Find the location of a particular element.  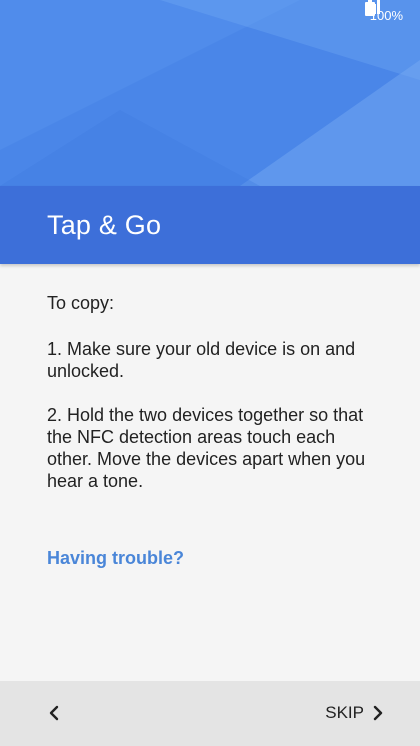

title-bar: Tap & Go is located at coordinates (210, 225).